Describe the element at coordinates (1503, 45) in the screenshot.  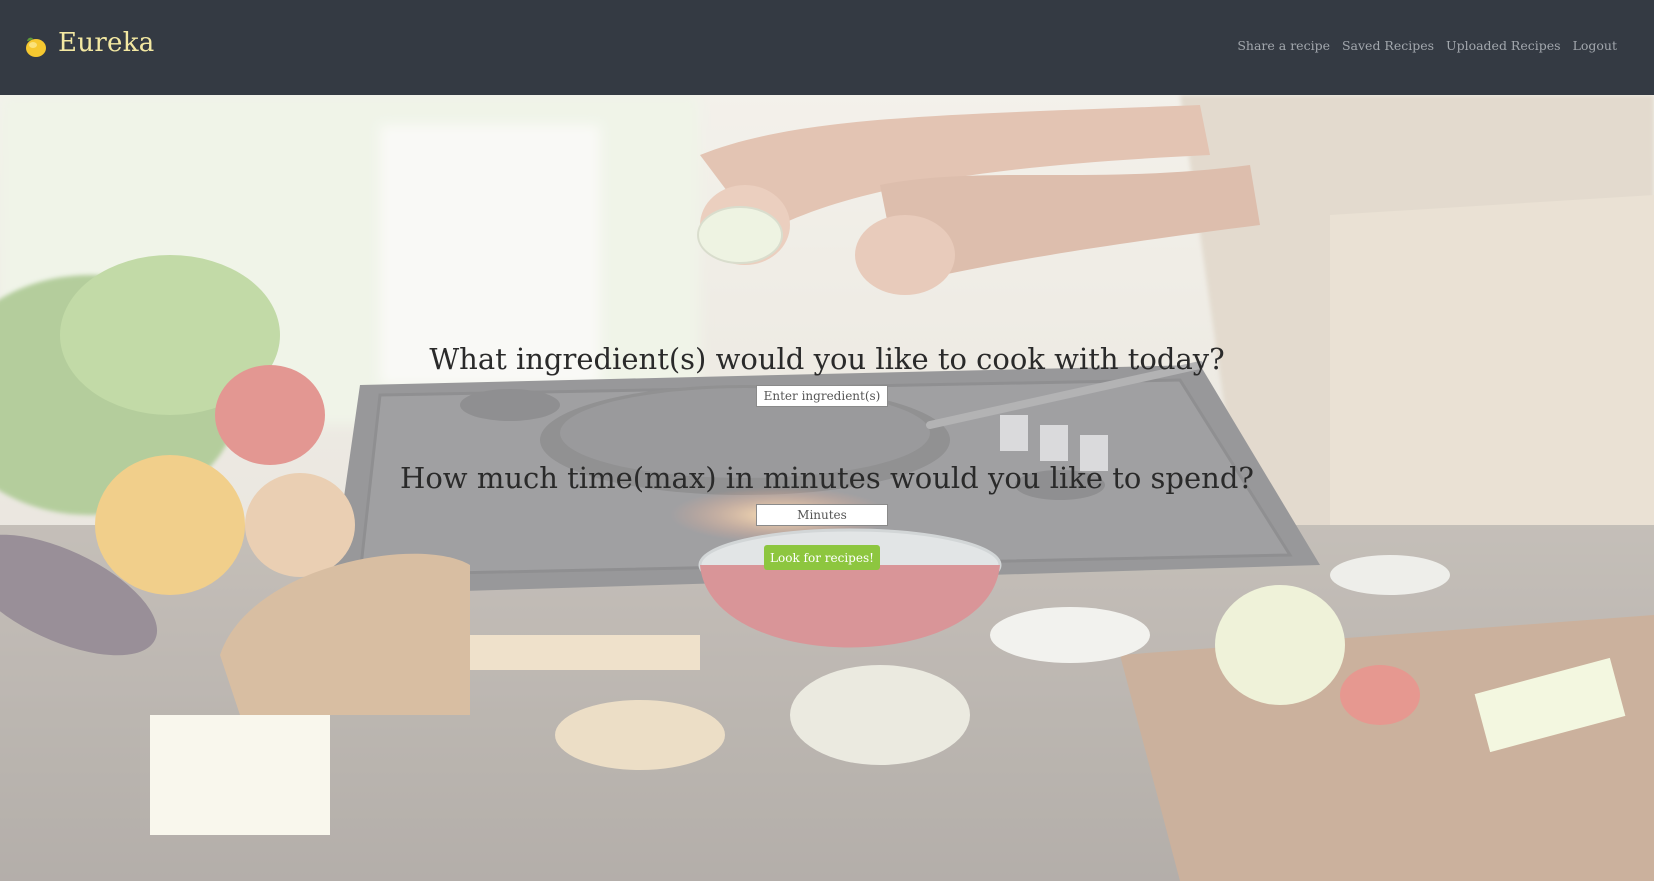
I see `nav-uploaded-recipes: Uploaded Recipes` at that location.